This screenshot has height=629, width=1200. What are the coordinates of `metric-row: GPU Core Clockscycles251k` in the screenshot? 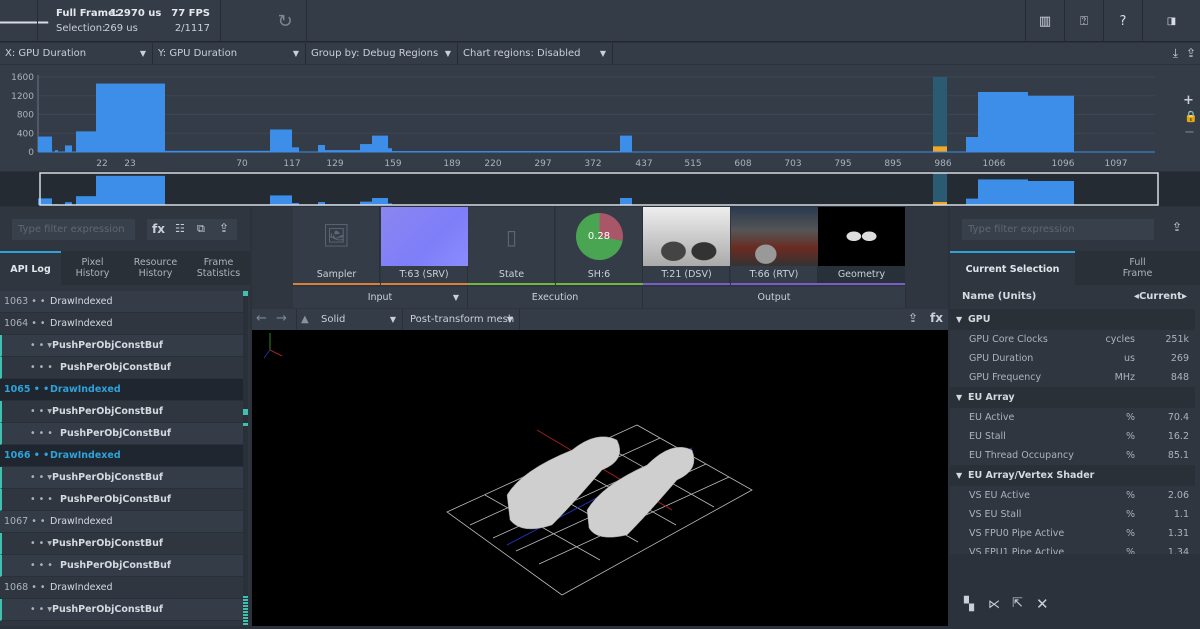 It's located at (1072, 339).